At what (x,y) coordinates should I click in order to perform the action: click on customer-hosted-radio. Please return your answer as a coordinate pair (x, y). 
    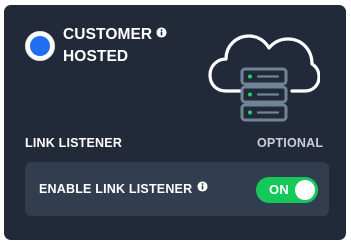
    Looking at the image, I should click on (40, 46).